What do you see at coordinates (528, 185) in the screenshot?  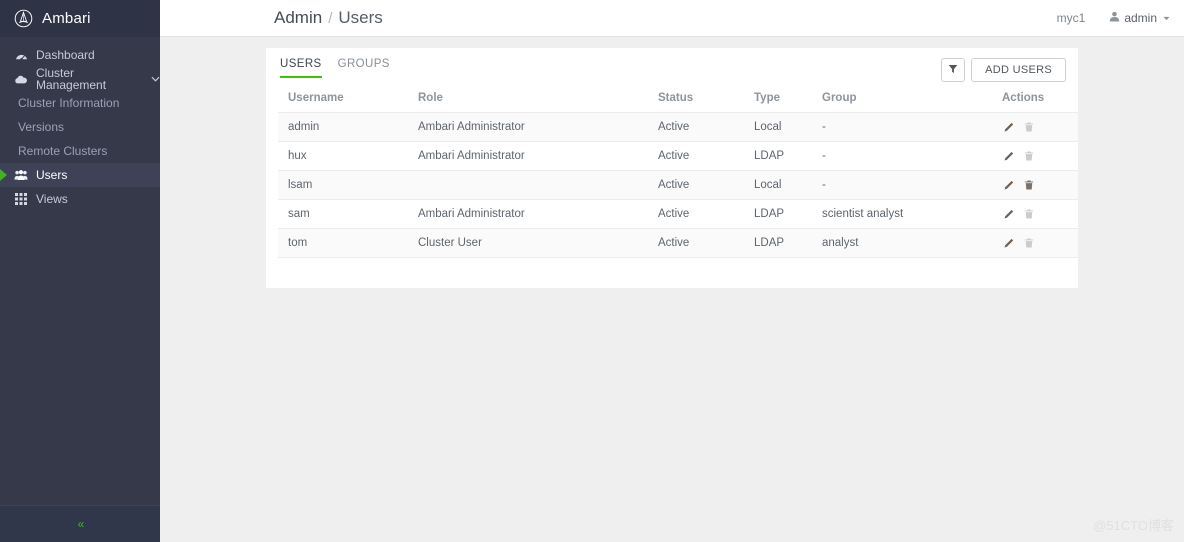 I see `cell-role` at bounding box center [528, 185].